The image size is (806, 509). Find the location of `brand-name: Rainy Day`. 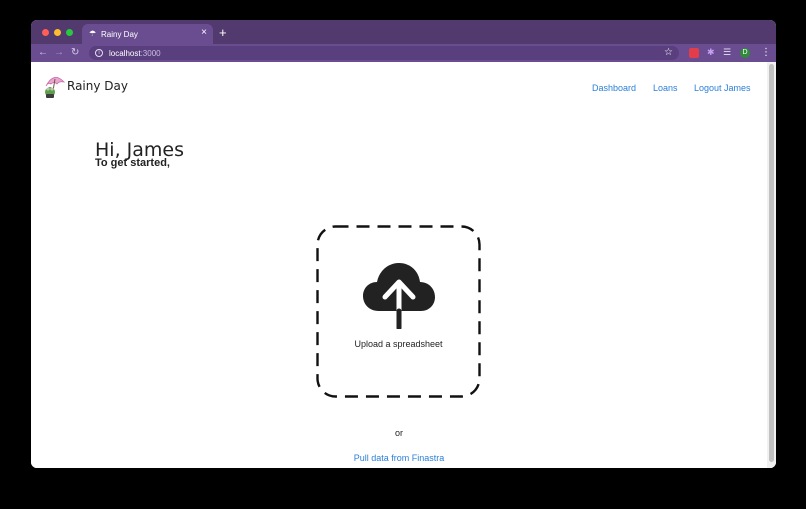

brand-name: Rainy Day is located at coordinates (97, 86).